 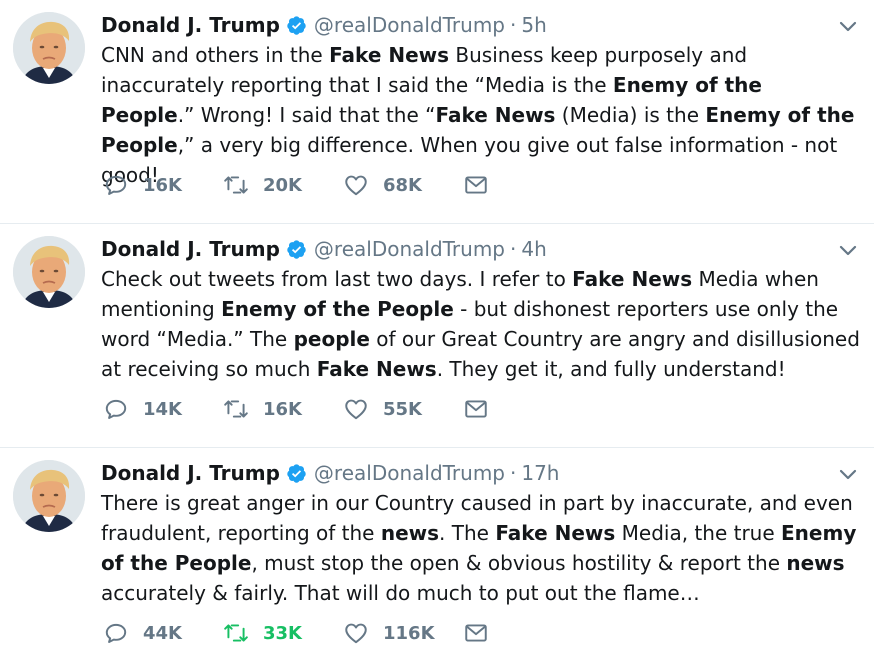 I want to click on like-count: 55K, so click(x=402, y=409).